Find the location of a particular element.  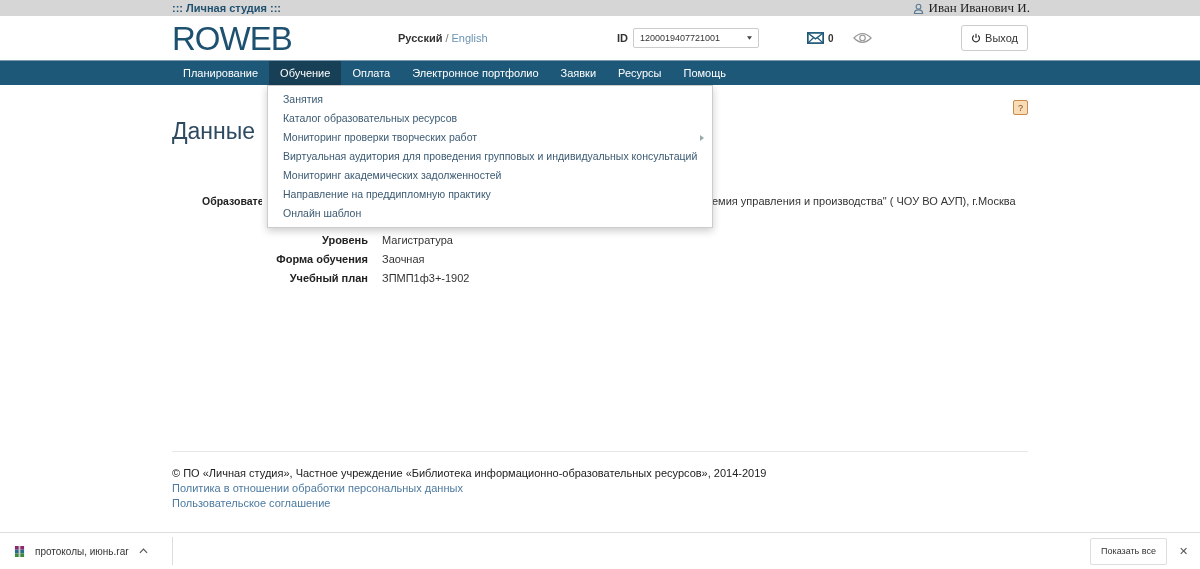

id-label: ID is located at coordinates (622, 38).